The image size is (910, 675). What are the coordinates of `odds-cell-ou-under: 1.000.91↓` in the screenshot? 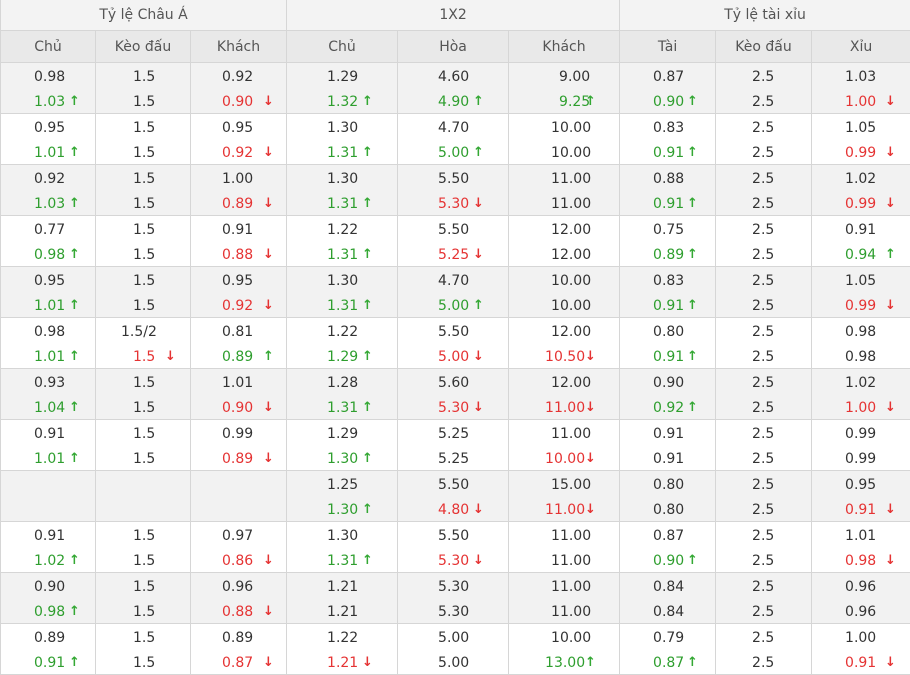 It's located at (861, 649).